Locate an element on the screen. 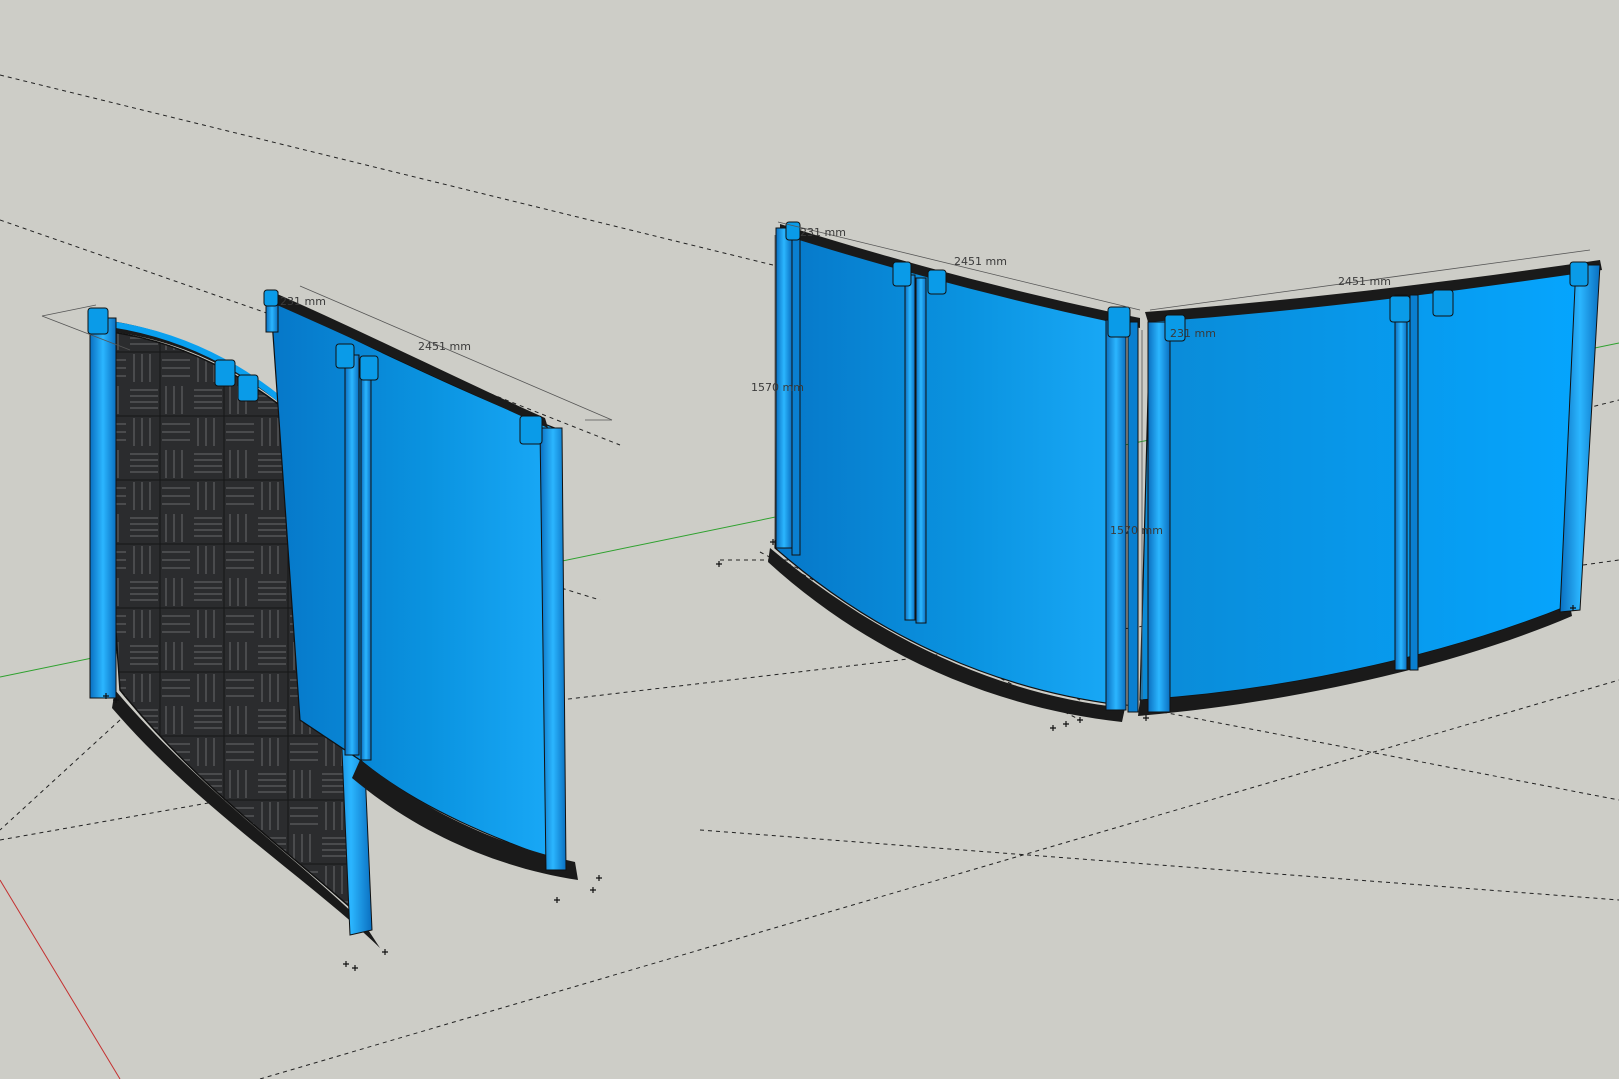  red-axis is located at coordinates (60, 979).